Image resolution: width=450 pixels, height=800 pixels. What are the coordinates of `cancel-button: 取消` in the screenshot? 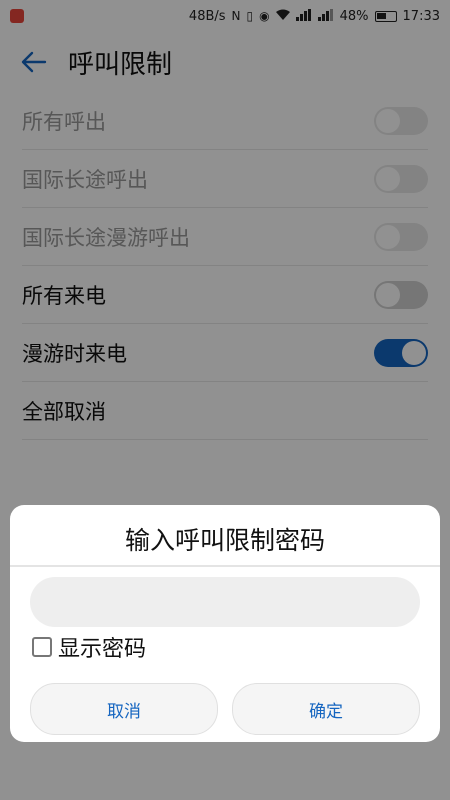 It's located at (124, 709).